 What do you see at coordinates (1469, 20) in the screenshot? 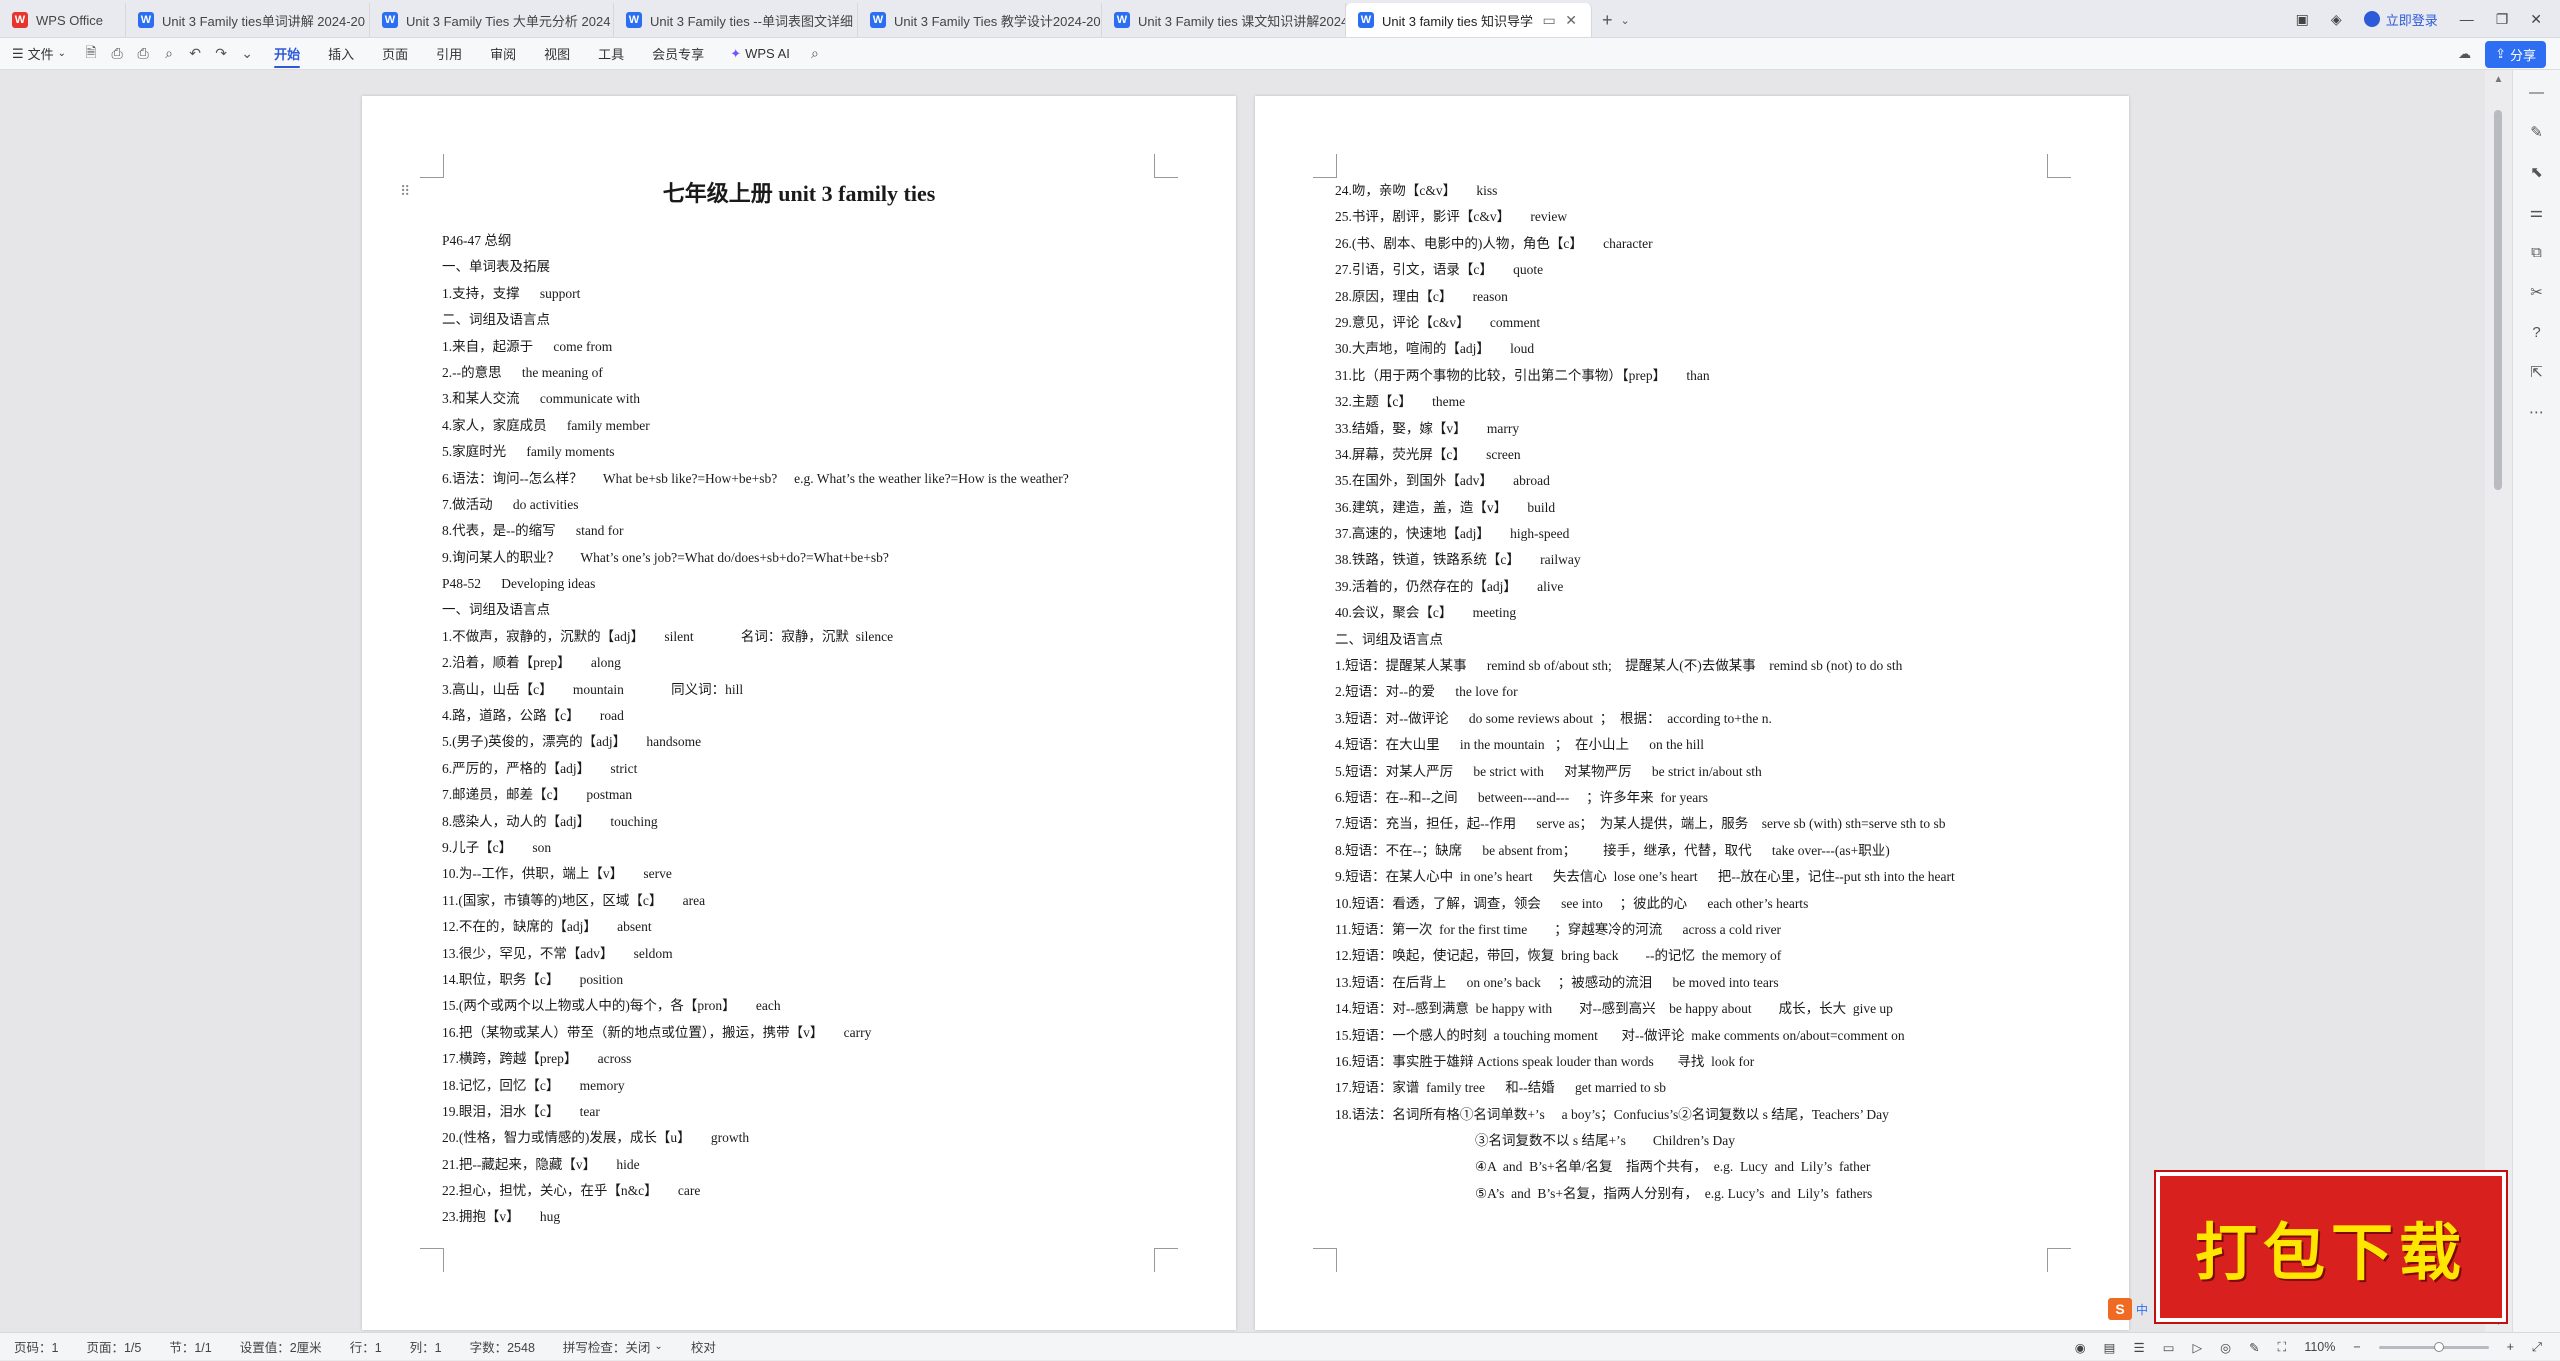
I see `tab-document-active: W Unit 3 family ties 知识导学 ▭ ✕` at bounding box center [1469, 20].